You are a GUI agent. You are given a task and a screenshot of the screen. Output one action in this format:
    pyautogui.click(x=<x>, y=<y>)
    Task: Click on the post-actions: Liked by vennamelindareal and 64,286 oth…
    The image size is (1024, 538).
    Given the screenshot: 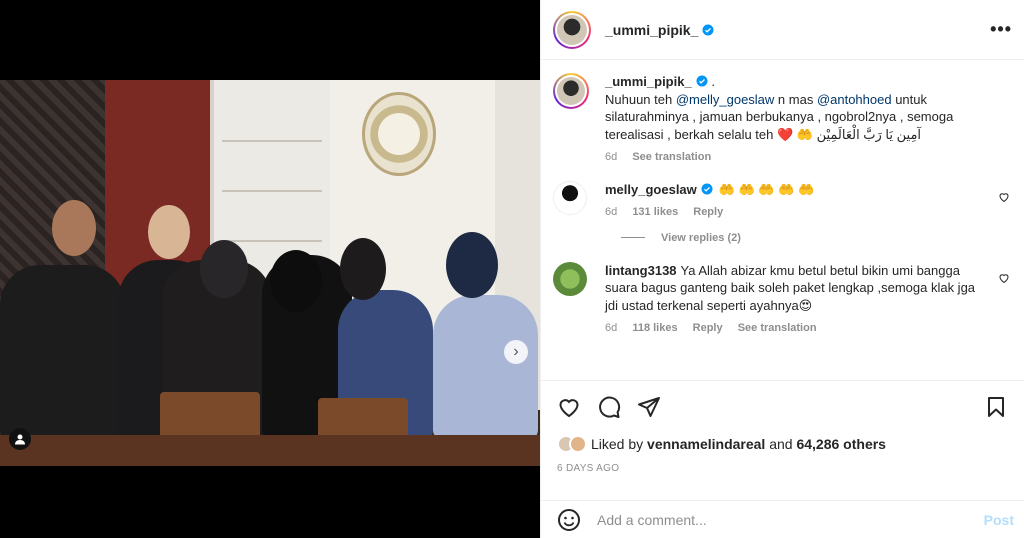 What is the action you would take?
    pyautogui.click(x=782, y=427)
    